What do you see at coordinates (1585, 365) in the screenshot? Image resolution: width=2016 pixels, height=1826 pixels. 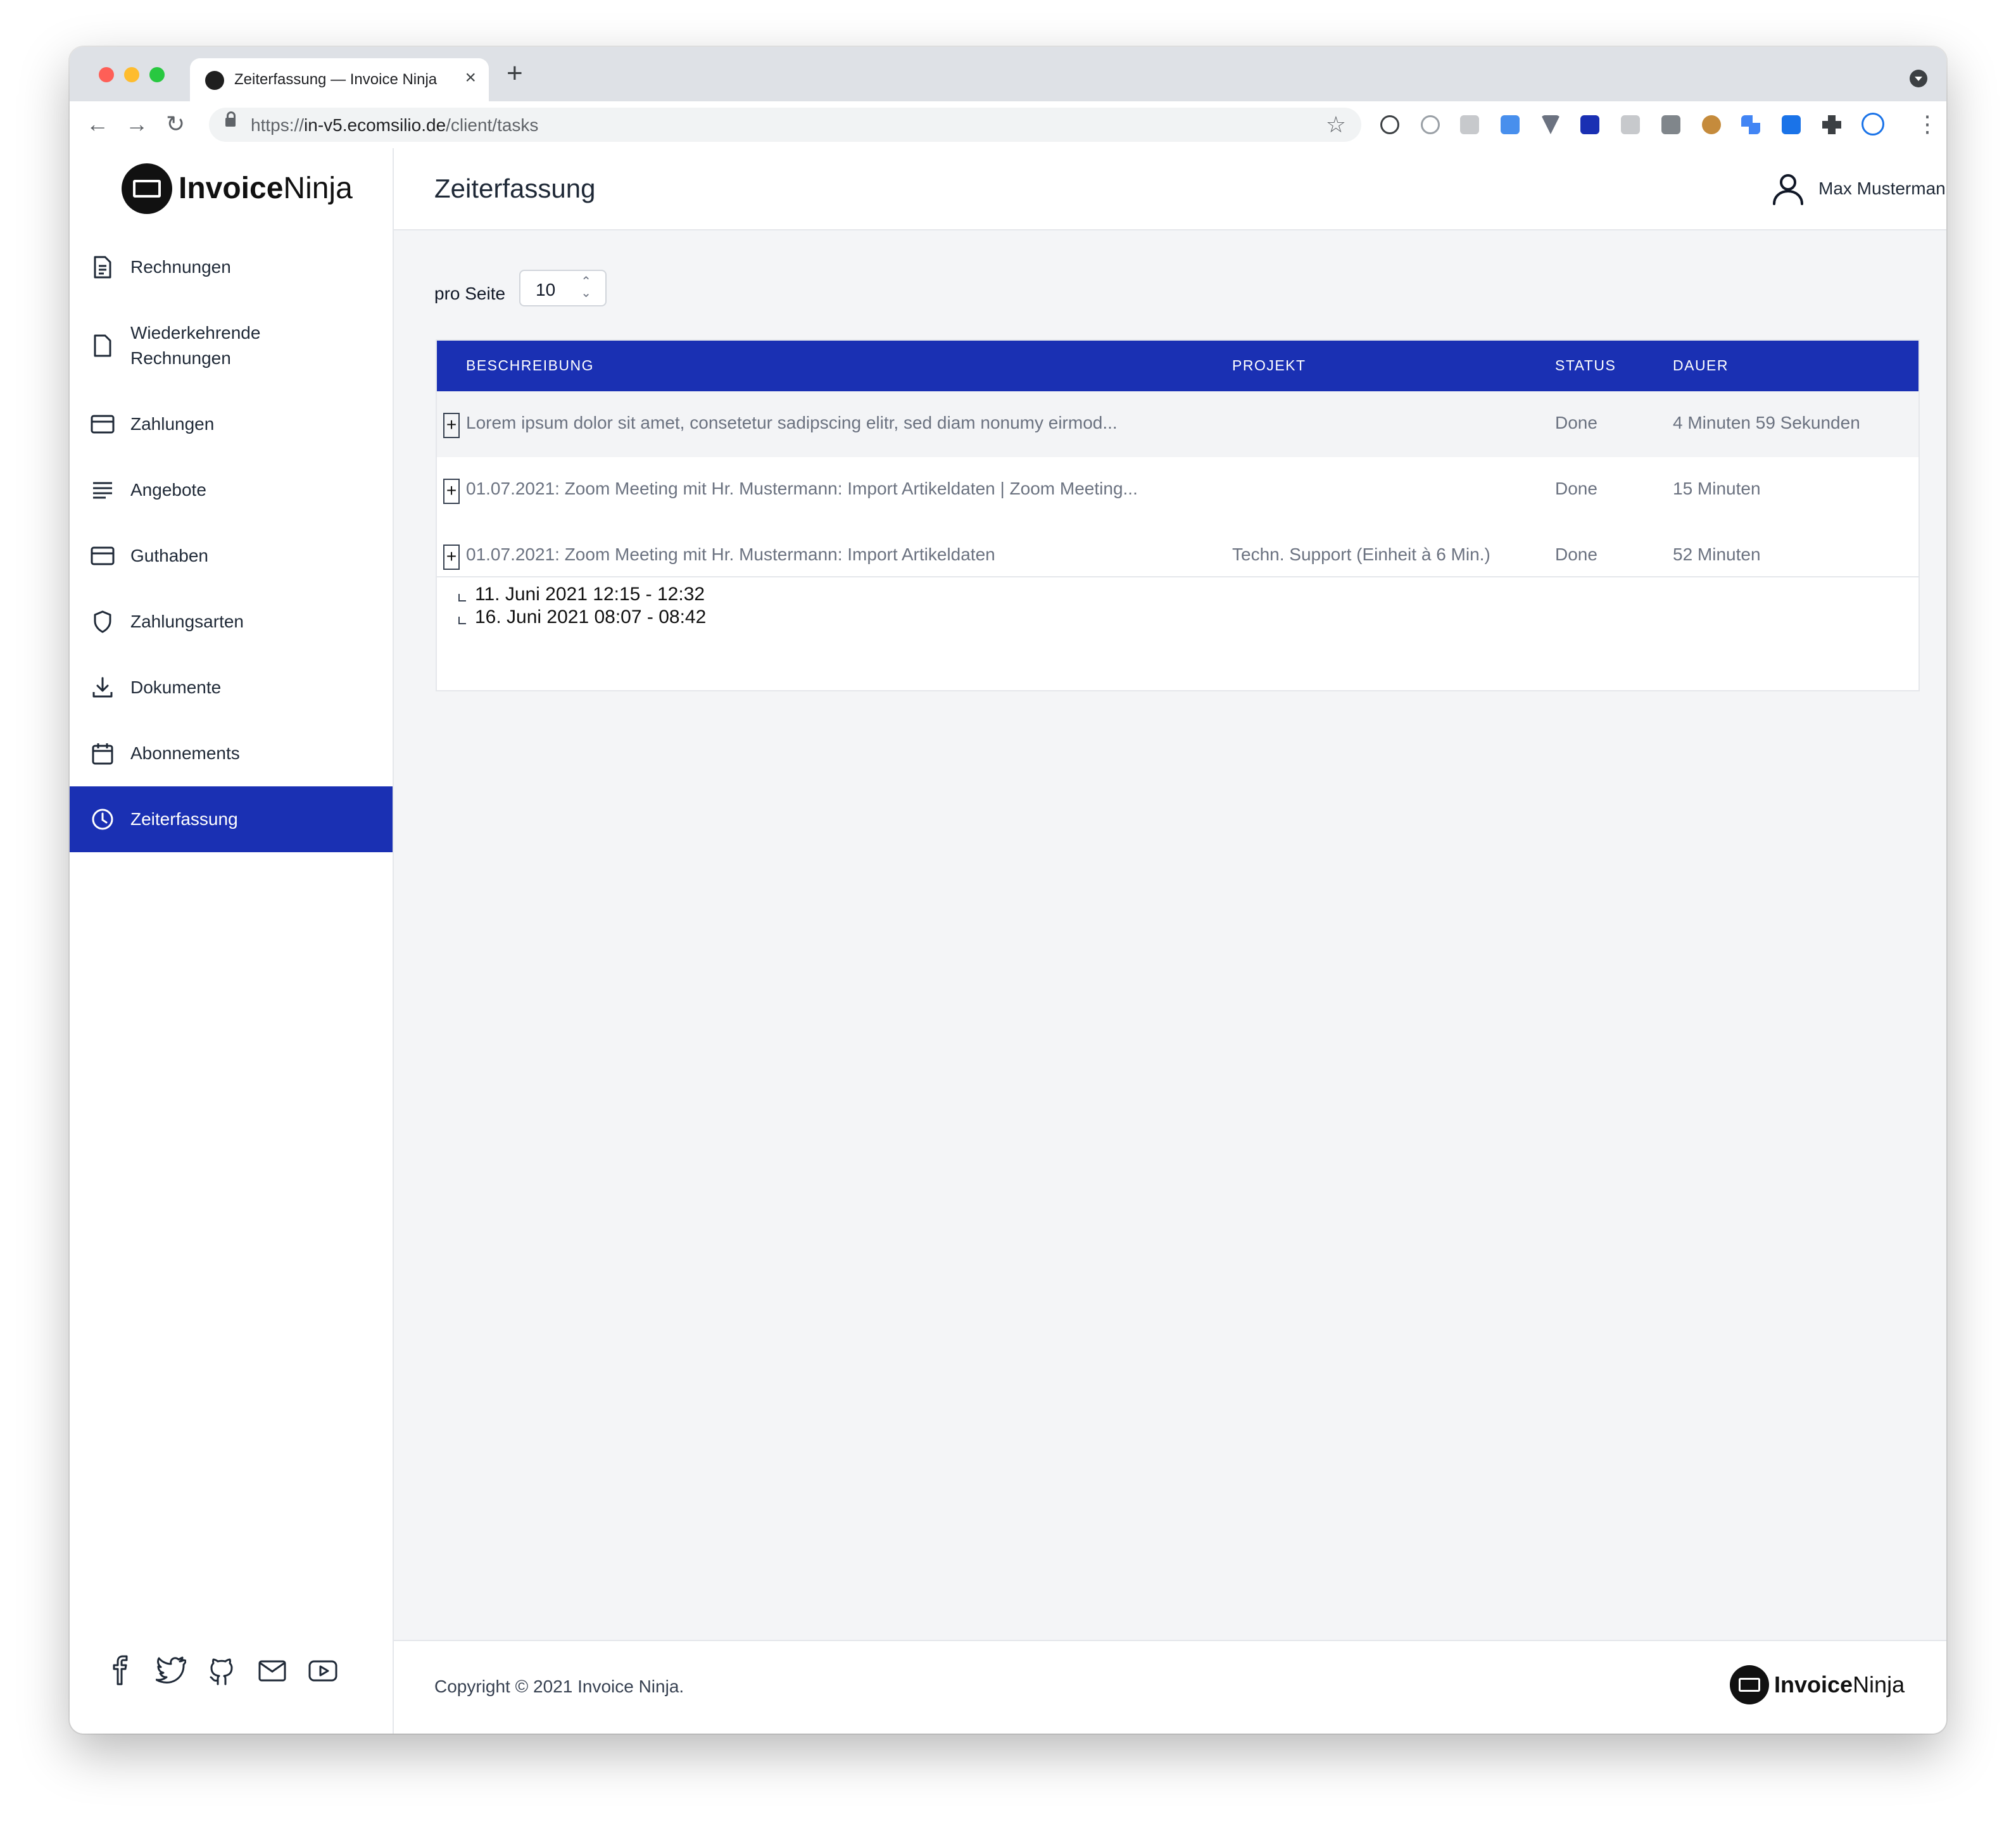 I see `column-header-status: STATUS` at bounding box center [1585, 365].